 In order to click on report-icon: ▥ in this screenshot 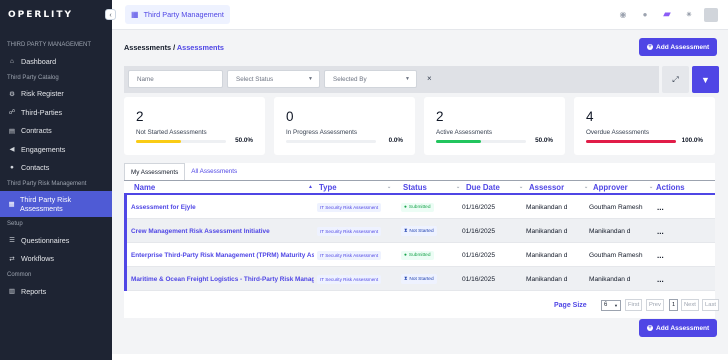, I will do `click(12, 292)`.